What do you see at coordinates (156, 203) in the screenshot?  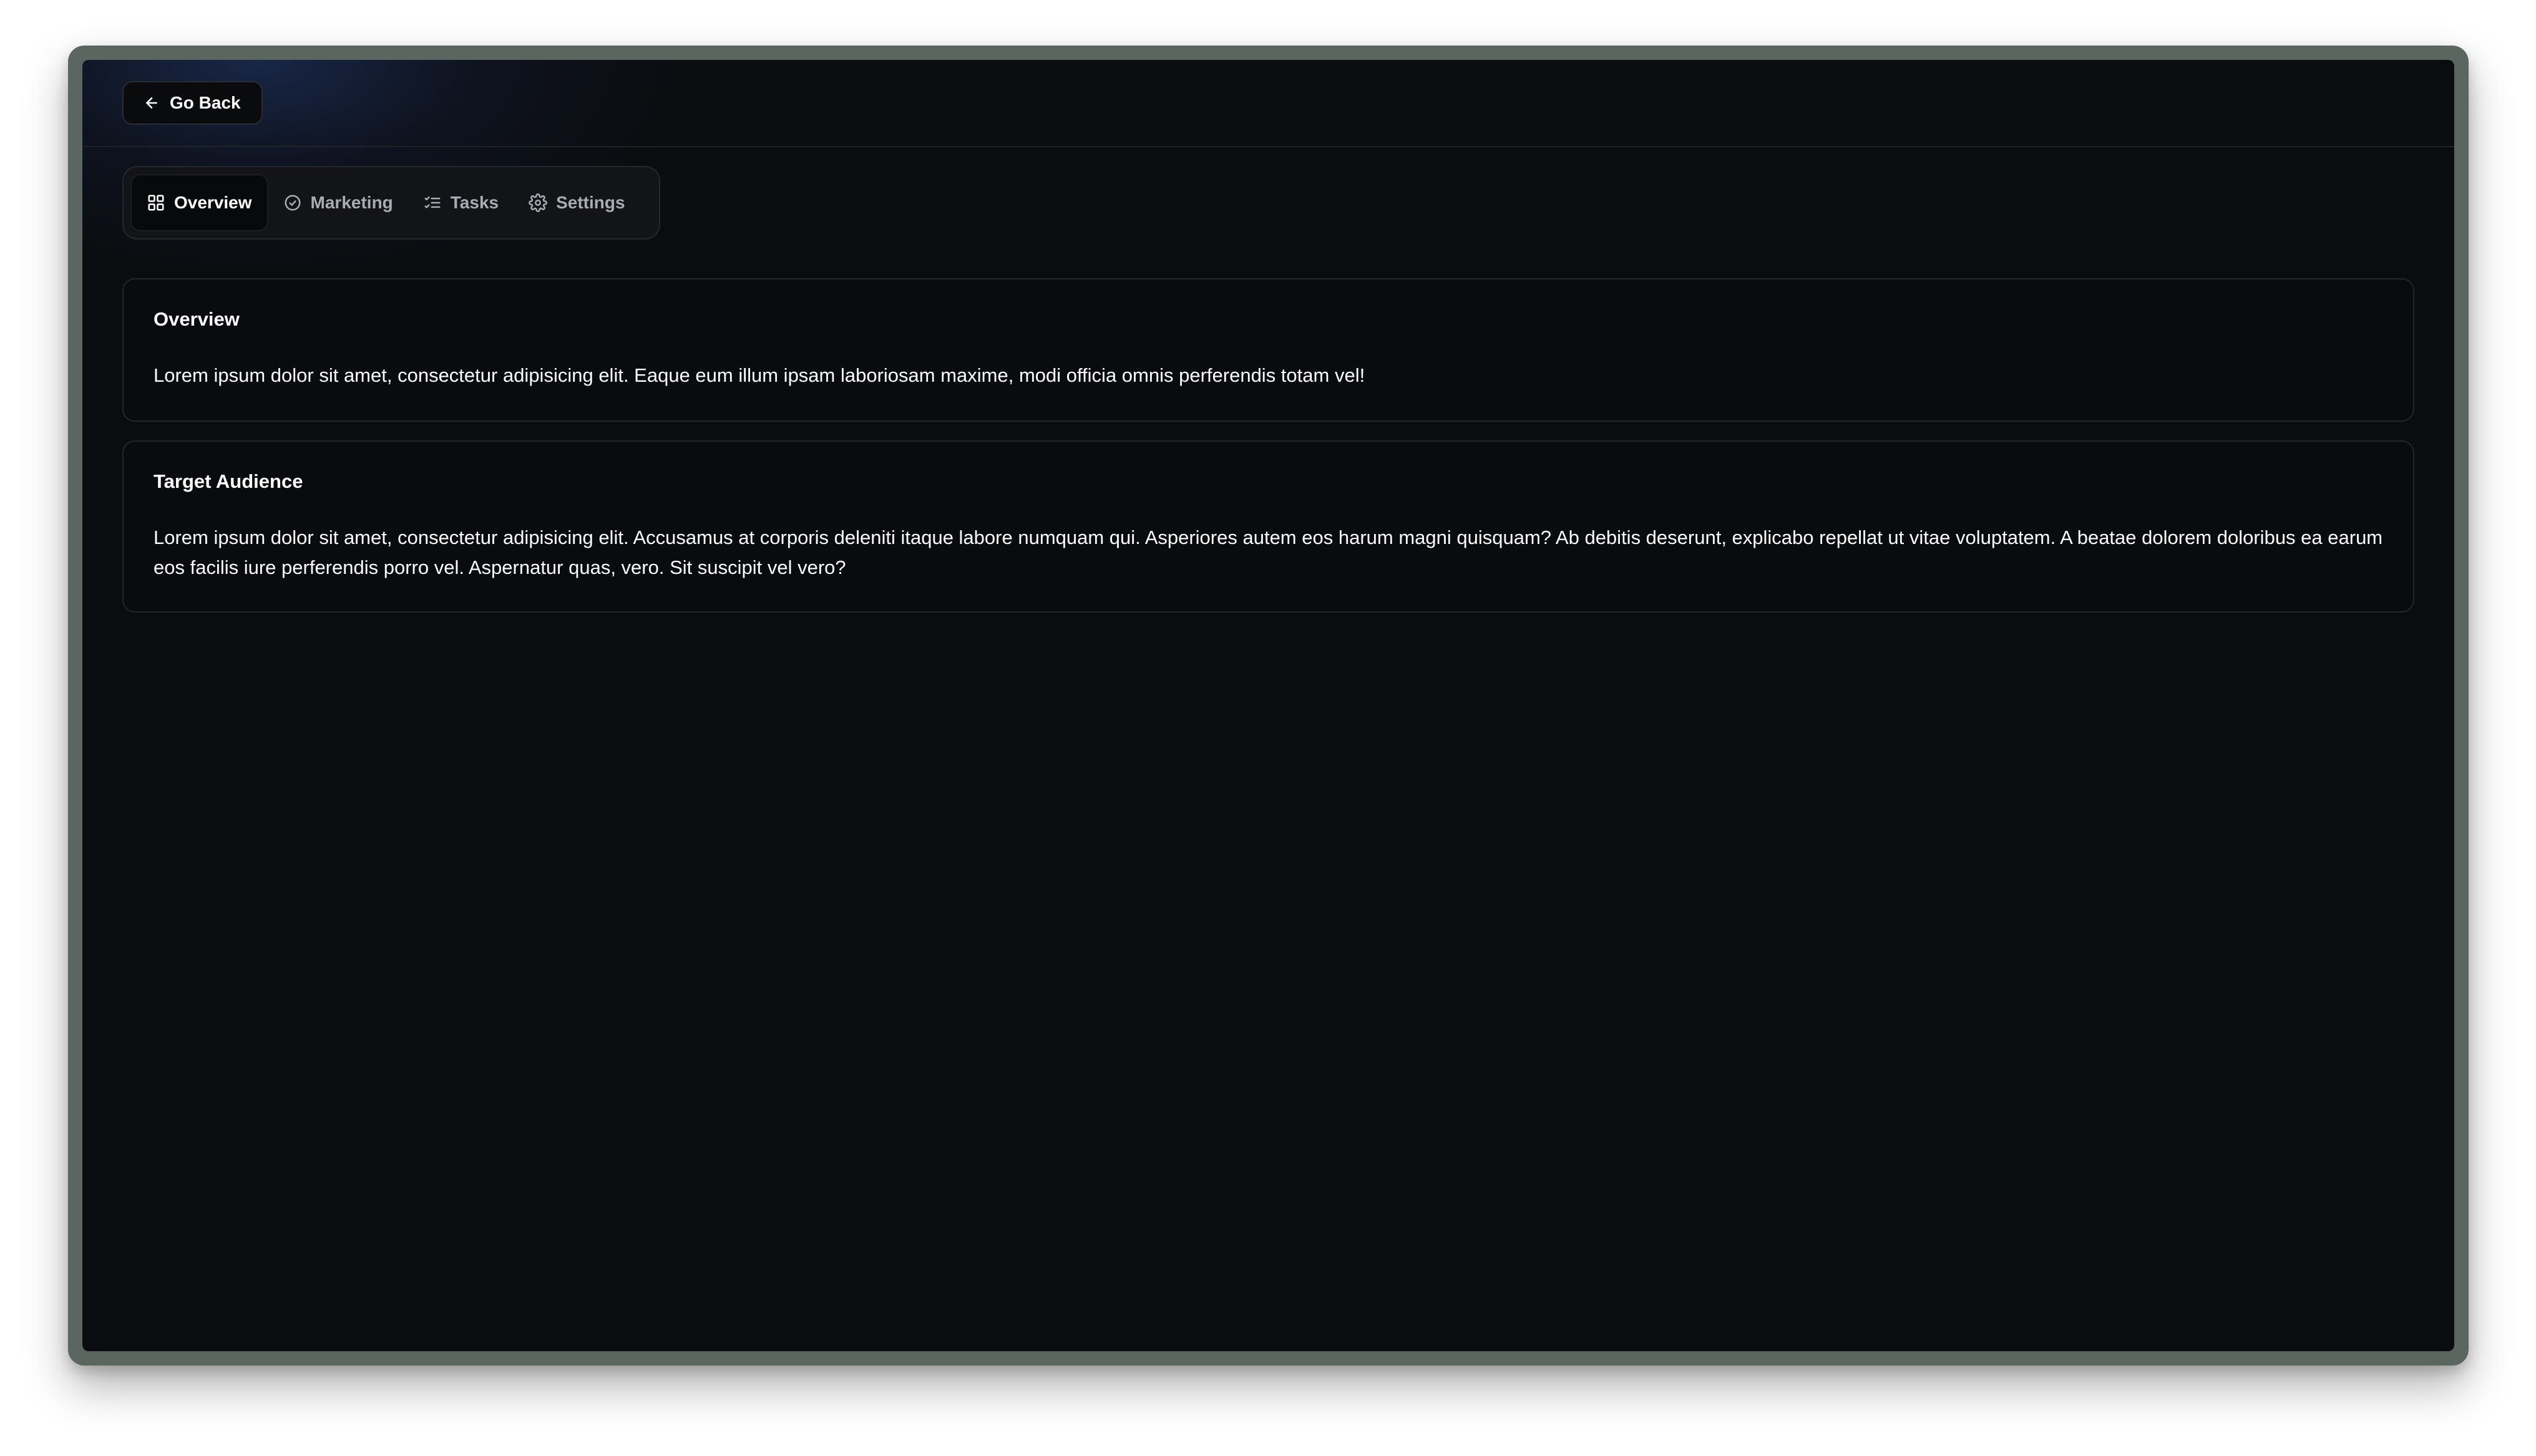 I see `layout-grid-icon` at bounding box center [156, 203].